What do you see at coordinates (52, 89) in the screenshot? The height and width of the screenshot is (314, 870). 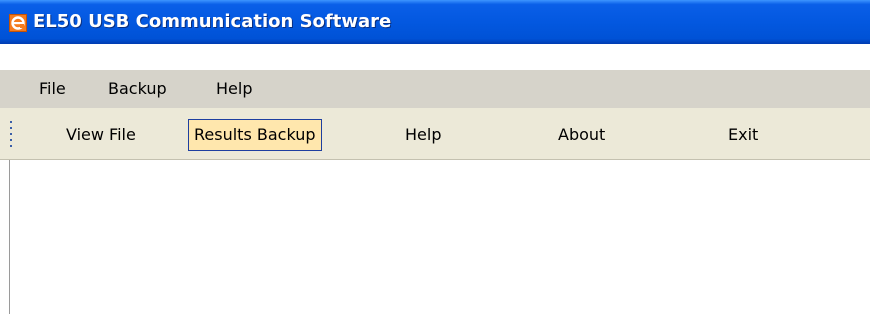 I see `menu-file: File` at bounding box center [52, 89].